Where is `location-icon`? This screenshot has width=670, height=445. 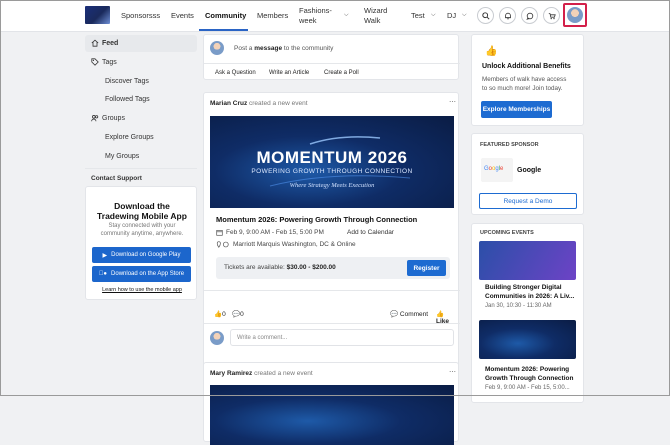
location-icon is located at coordinates (223, 245).